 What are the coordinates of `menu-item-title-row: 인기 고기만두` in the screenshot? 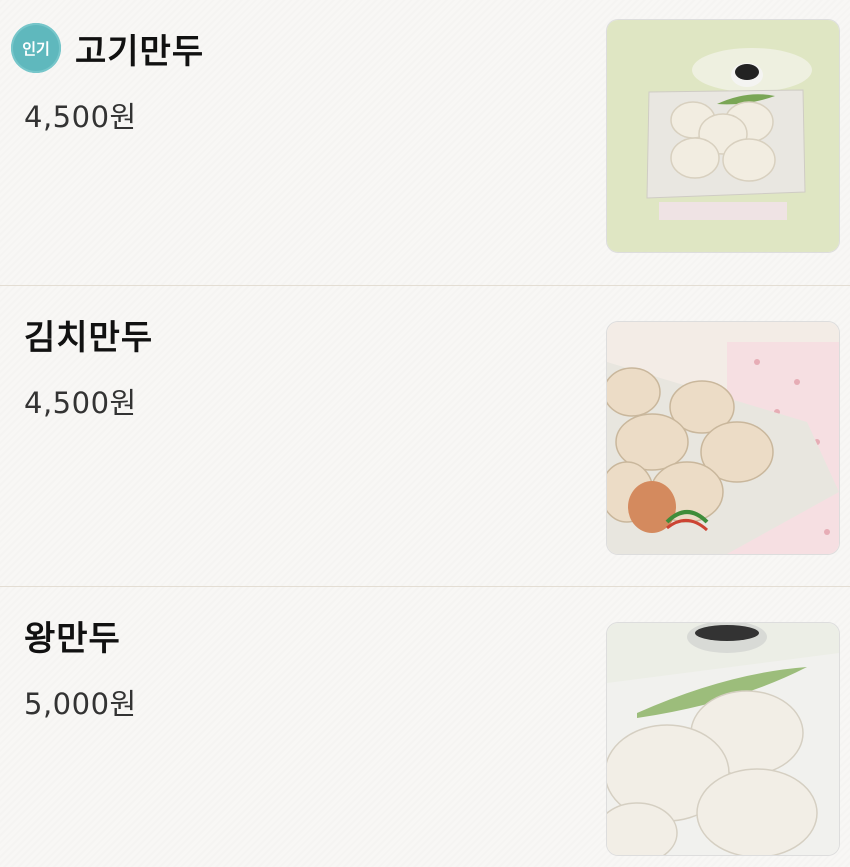 It's located at (108, 48).